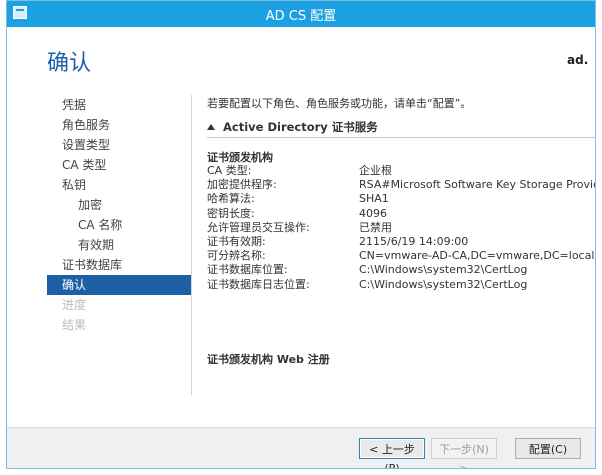  Describe the element at coordinates (119, 185) in the screenshot. I see `nav-step-item: 私钥` at that location.